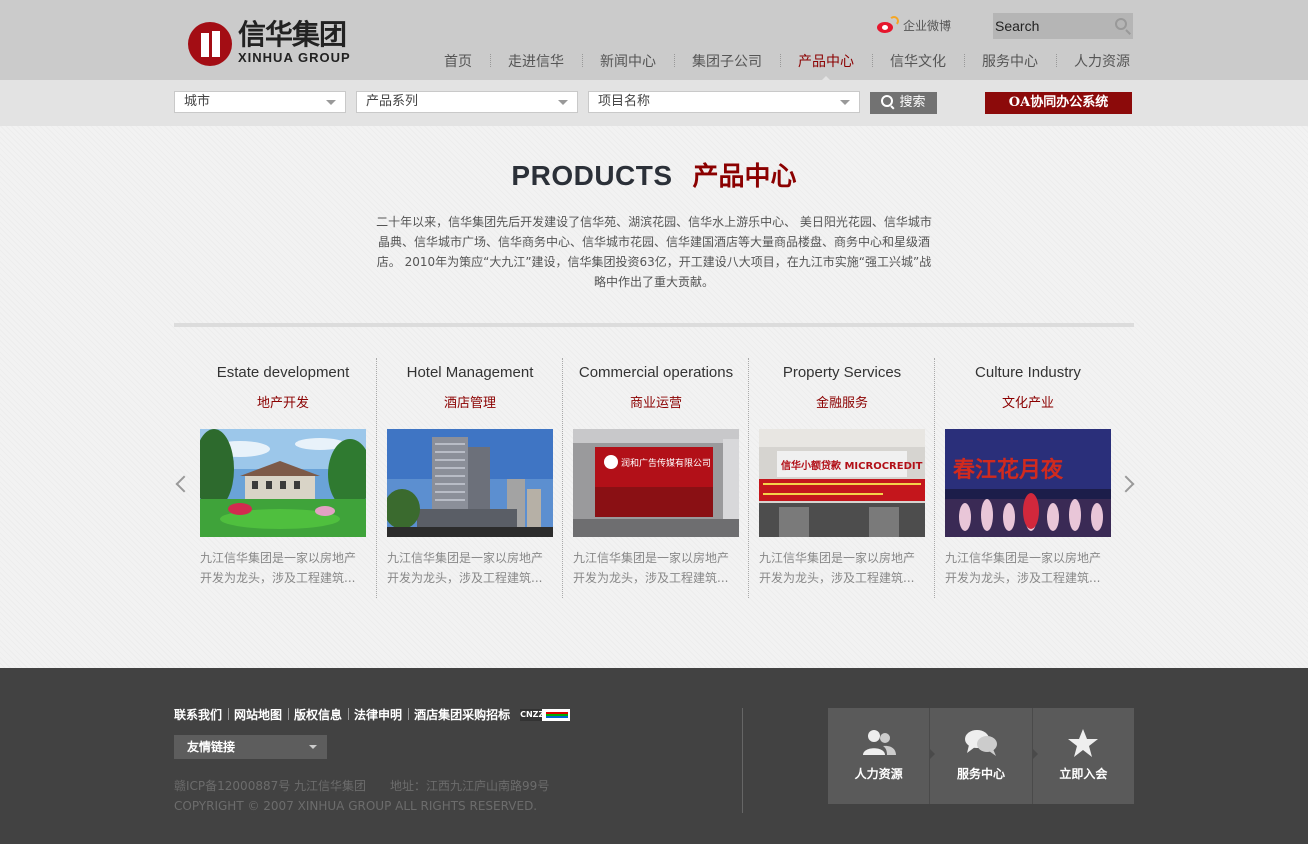  Describe the element at coordinates (469, 403) in the screenshot. I see `card-title-chinese: 酒店管理` at that location.